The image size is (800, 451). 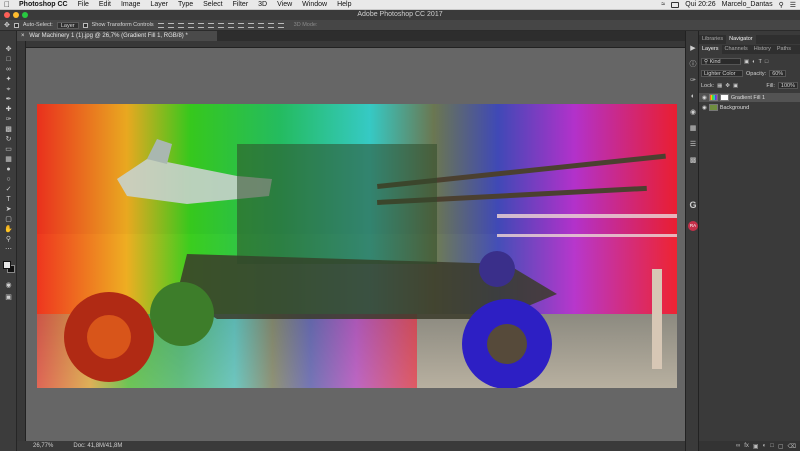 What do you see at coordinates (8, 180) in the screenshot?
I see `dodge-tool-icon: ○` at bounding box center [8, 180].